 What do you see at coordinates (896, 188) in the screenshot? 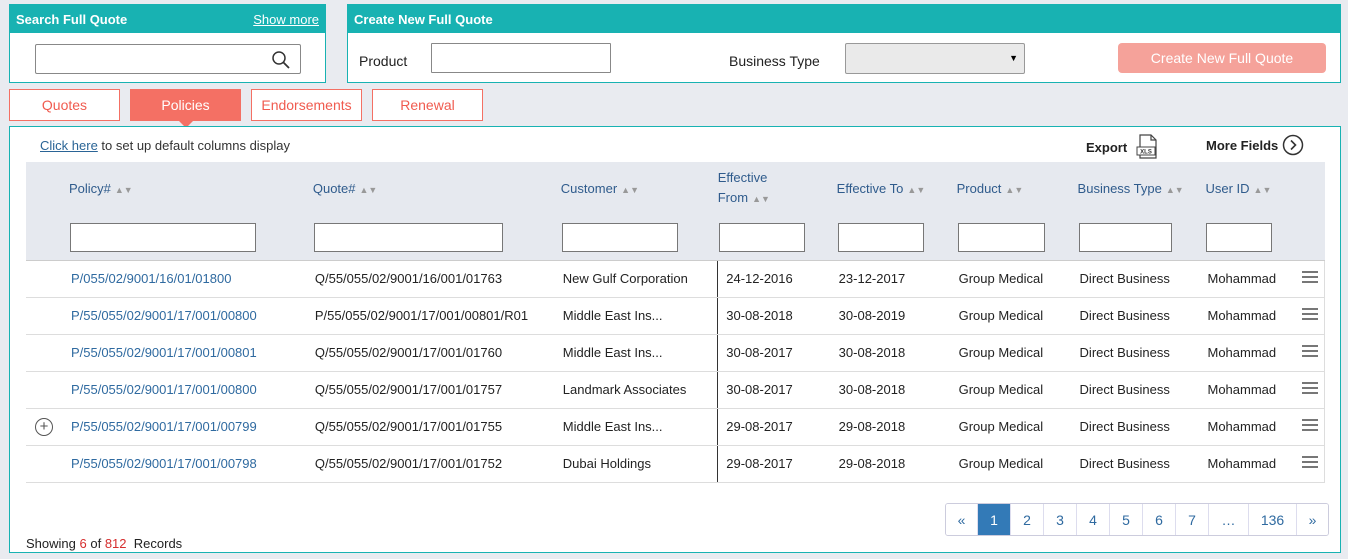
I see `header-effective-to: Effective To ▲▼` at bounding box center [896, 188].